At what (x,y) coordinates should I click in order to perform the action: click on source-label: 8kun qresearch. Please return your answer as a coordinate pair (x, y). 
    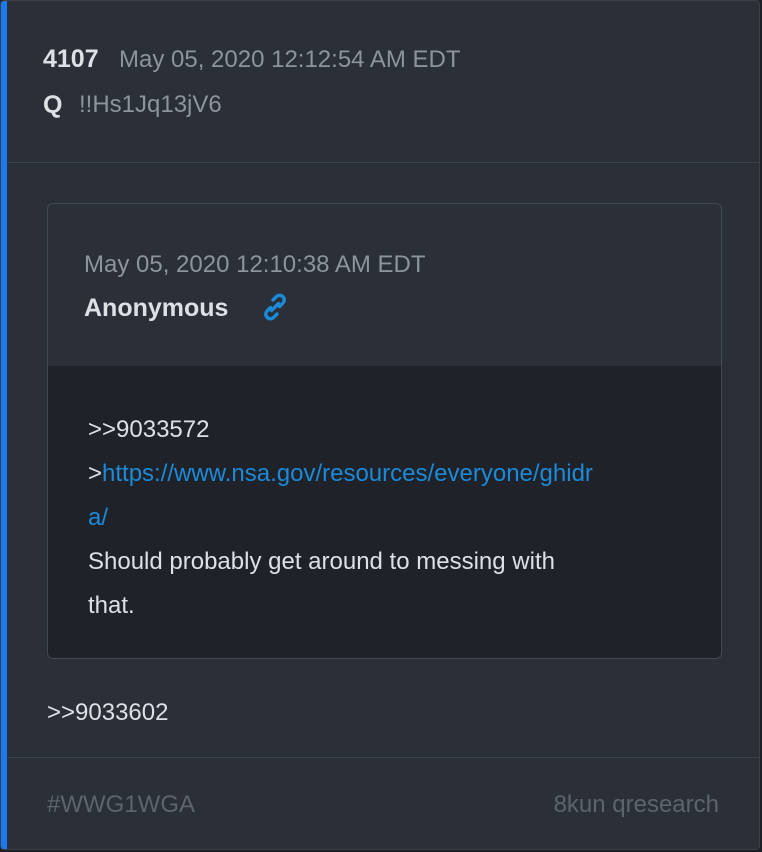
    Looking at the image, I should click on (636, 804).